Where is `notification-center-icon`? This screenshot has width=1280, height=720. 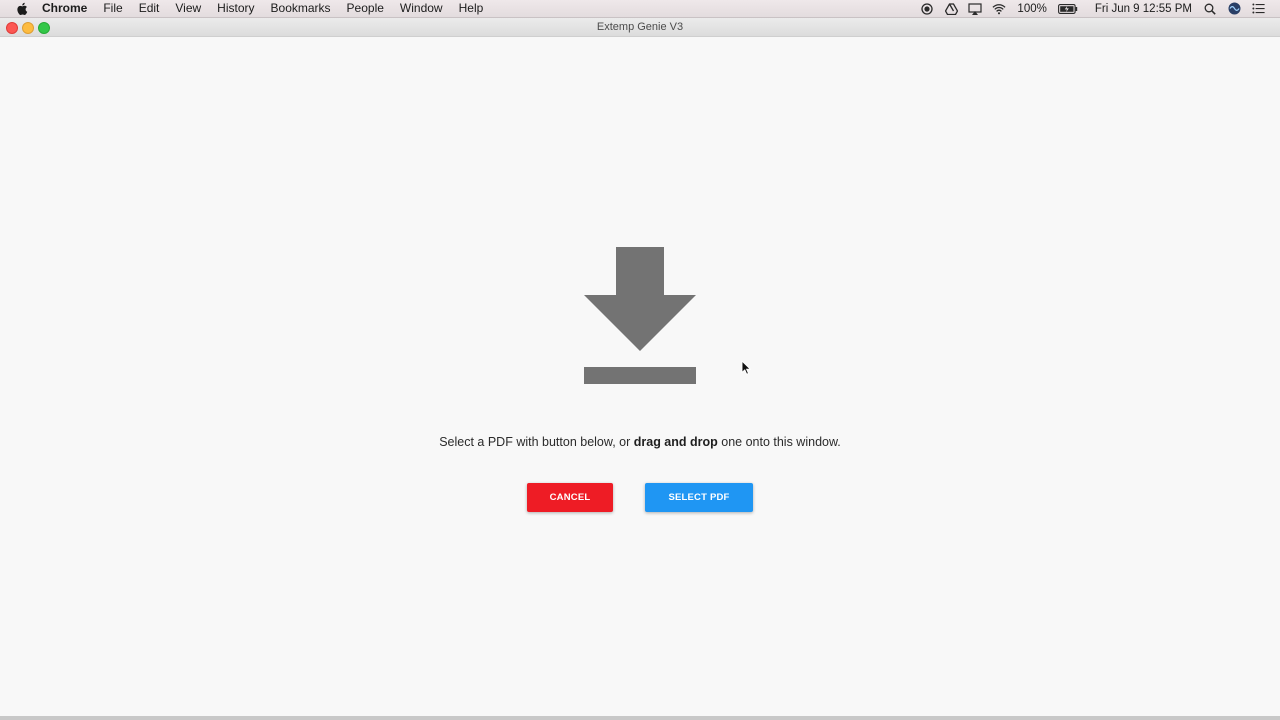 notification-center-icon is located at coordinates (1258, 9).